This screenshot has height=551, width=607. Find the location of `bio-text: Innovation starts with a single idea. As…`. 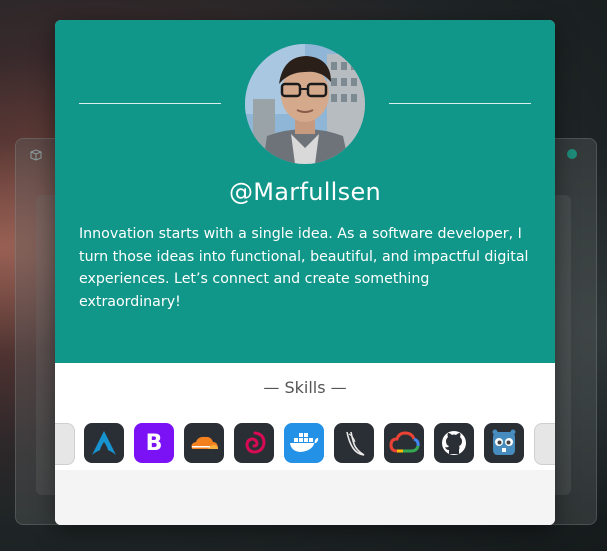

bio-text: Innovation starts with a single idea. As… is located at coordinates (304, 268).